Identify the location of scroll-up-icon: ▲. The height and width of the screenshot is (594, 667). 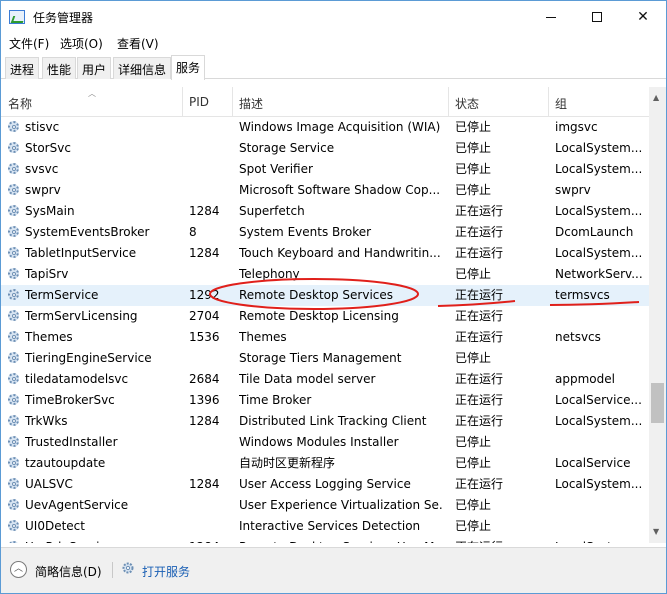
(656, 97).